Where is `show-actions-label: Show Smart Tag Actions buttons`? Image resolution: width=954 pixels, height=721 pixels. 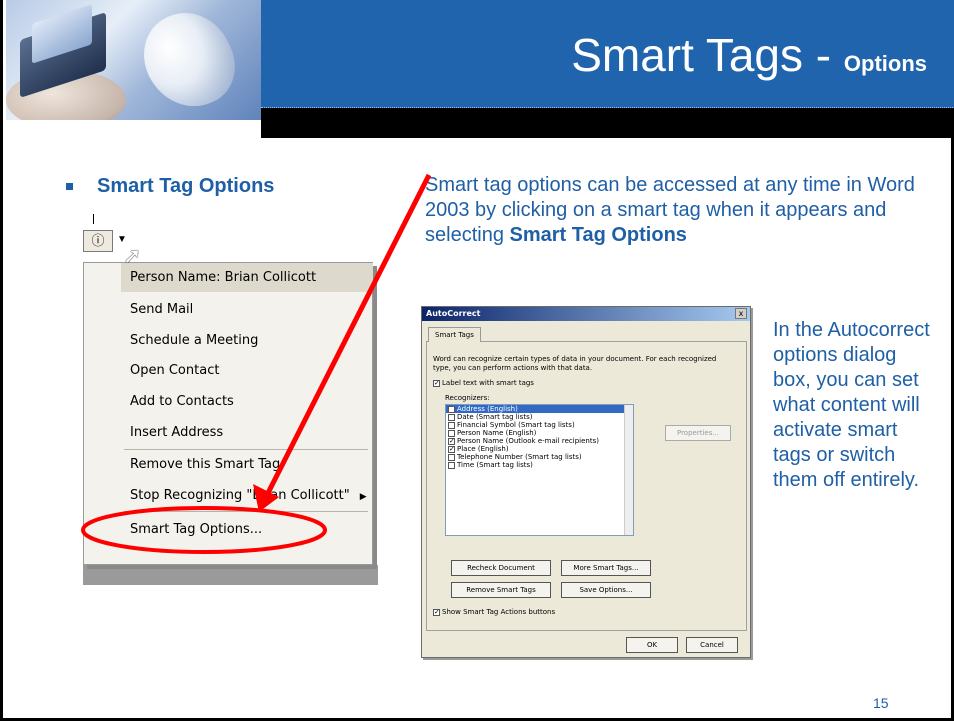 show-actions-label: Show Smart Tag Actions buttons is located at coordinates (499, 612).